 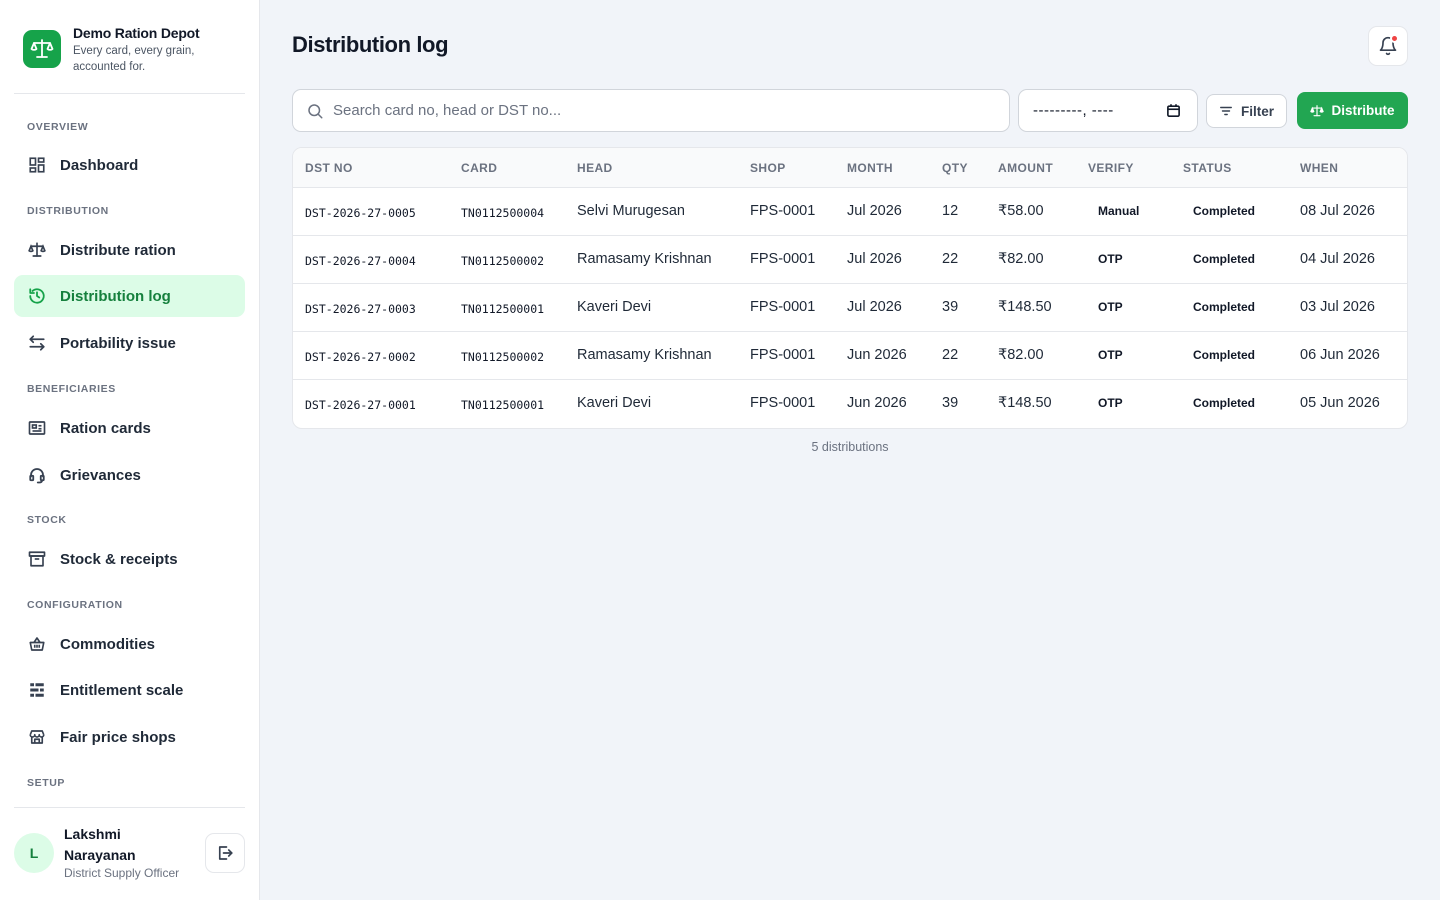 What do you see at coordinates (37, 559) in the screenshot?
I see `archive-box-icon` at bounding box center [37, 559].